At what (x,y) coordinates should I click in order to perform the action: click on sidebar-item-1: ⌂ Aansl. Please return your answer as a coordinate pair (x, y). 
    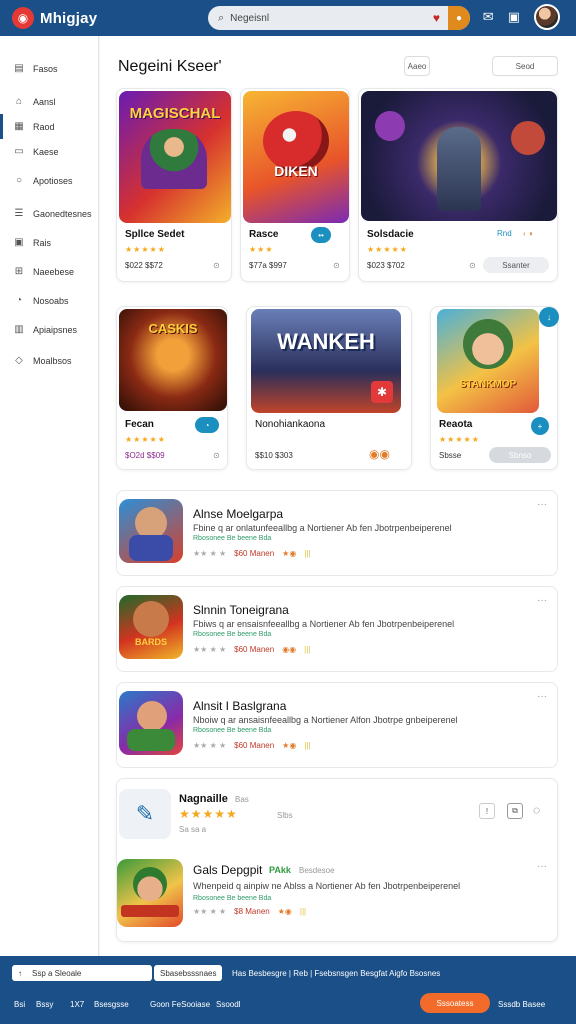
    Looking at the image, I should click on (49, 101).